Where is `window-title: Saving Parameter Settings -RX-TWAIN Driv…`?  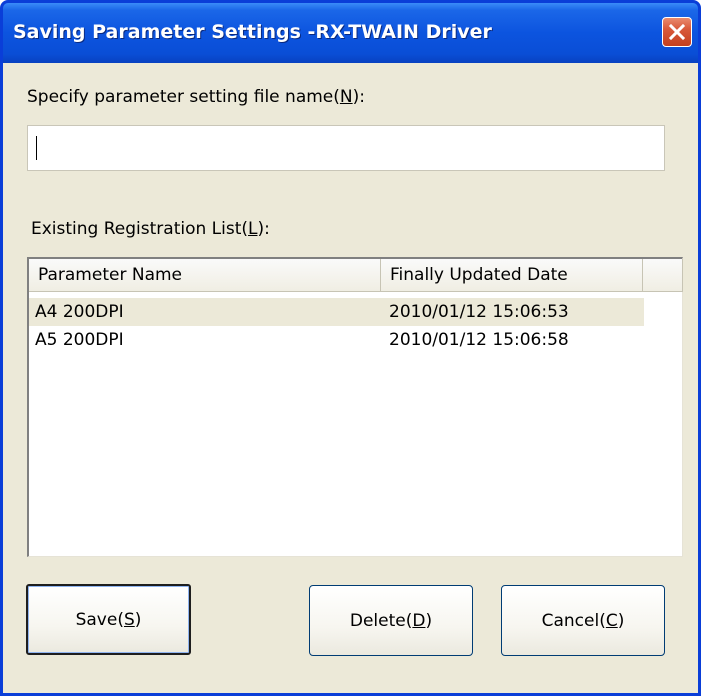 window-title: Saving Parameter Settings -RX-TWAIN Driv… is located at coordinates (252, 32).